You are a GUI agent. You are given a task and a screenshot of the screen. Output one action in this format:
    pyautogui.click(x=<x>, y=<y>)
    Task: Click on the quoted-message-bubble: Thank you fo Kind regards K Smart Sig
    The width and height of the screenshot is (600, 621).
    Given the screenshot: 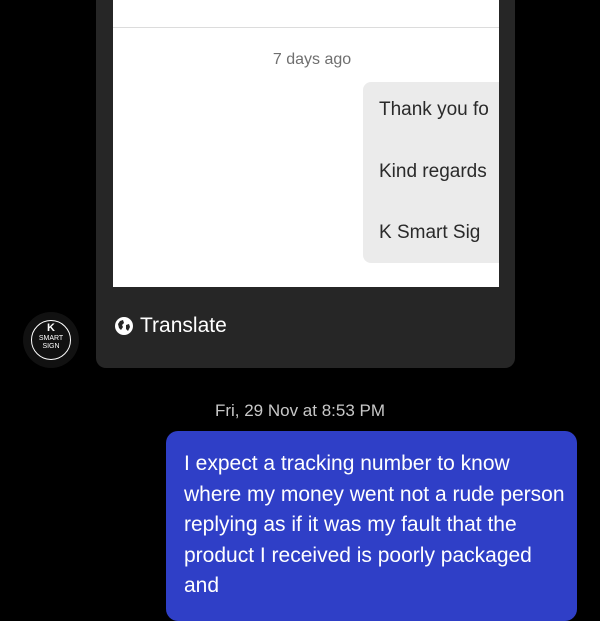 What is the action you would take?
    pyautogui.click(x=431, y=172)
    